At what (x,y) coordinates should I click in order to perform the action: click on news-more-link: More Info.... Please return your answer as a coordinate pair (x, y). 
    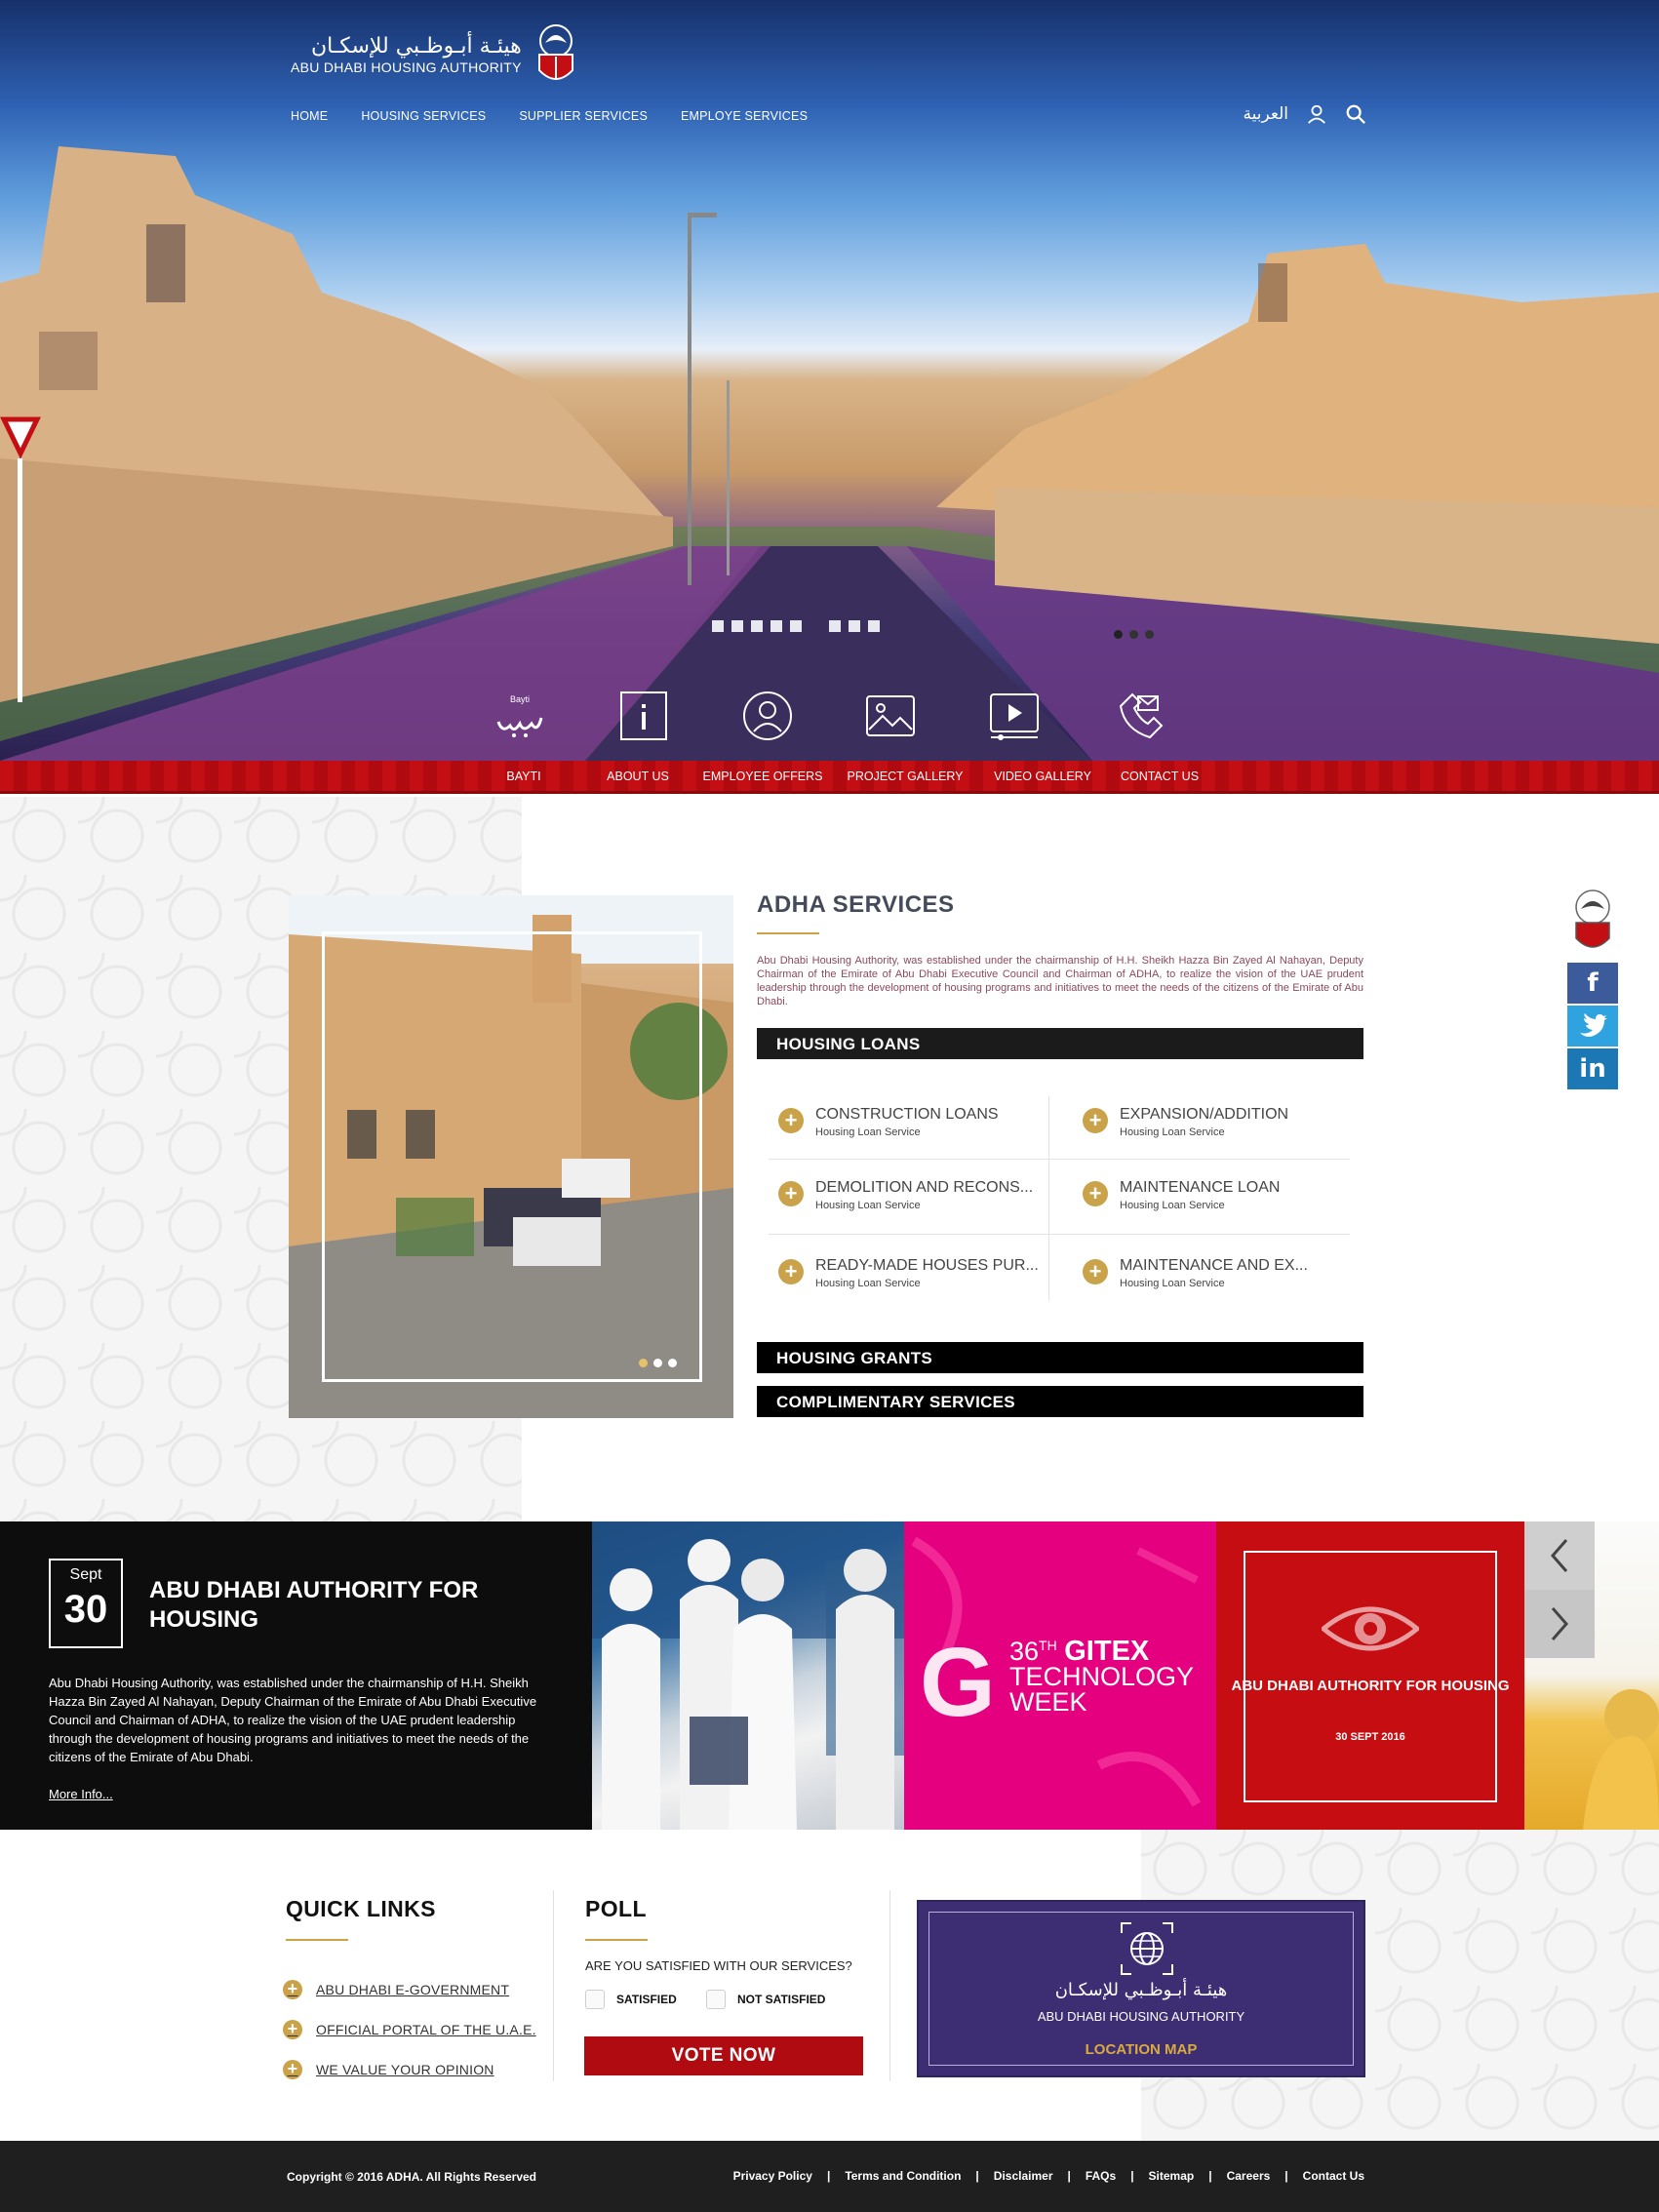
    Looking at the image, I should click on (81, 1794).